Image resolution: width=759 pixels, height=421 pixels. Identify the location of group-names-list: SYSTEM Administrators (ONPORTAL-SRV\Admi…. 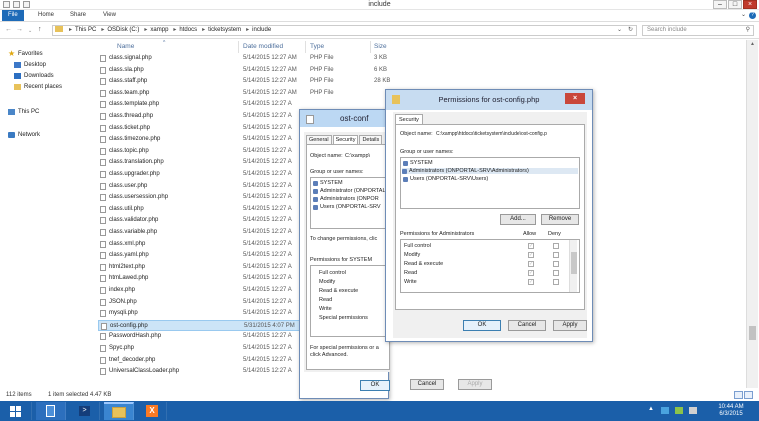
(490, 183).